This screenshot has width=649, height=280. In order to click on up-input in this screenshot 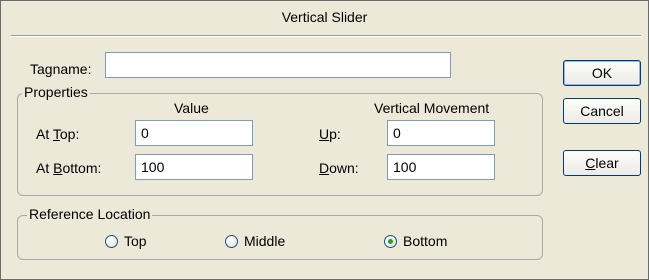, I will do `click(441, 133)`.